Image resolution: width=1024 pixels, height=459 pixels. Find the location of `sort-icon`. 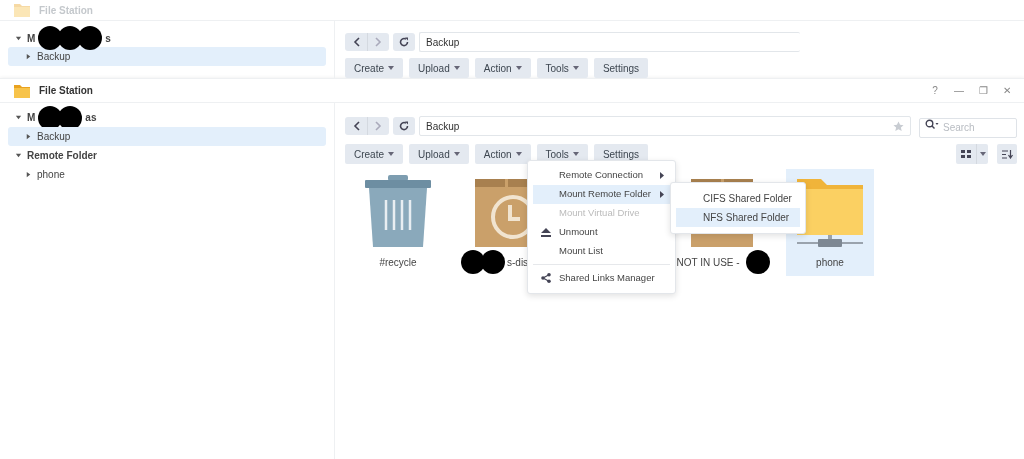

sort-icon is located at coordinates (1007, 154).